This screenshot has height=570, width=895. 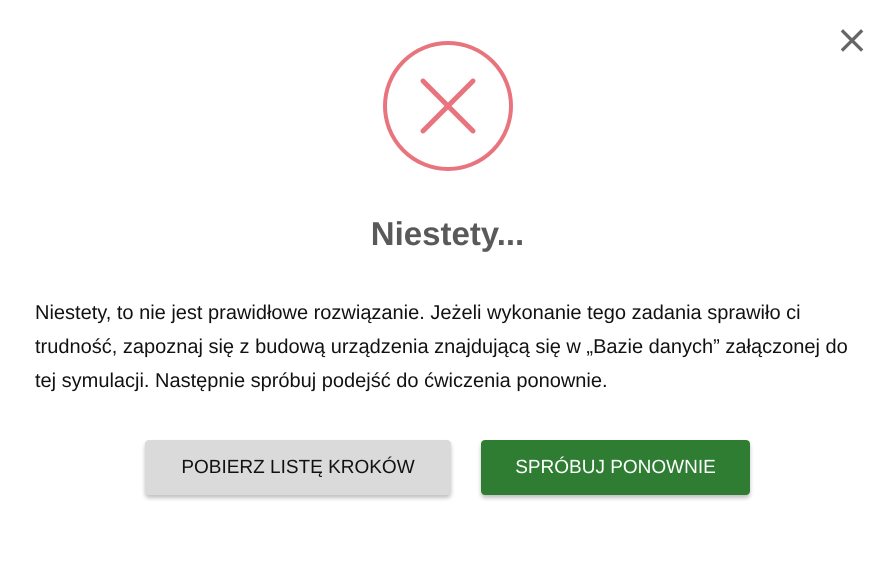 I want to click on close-button: ×, so click(x=852, y=40).